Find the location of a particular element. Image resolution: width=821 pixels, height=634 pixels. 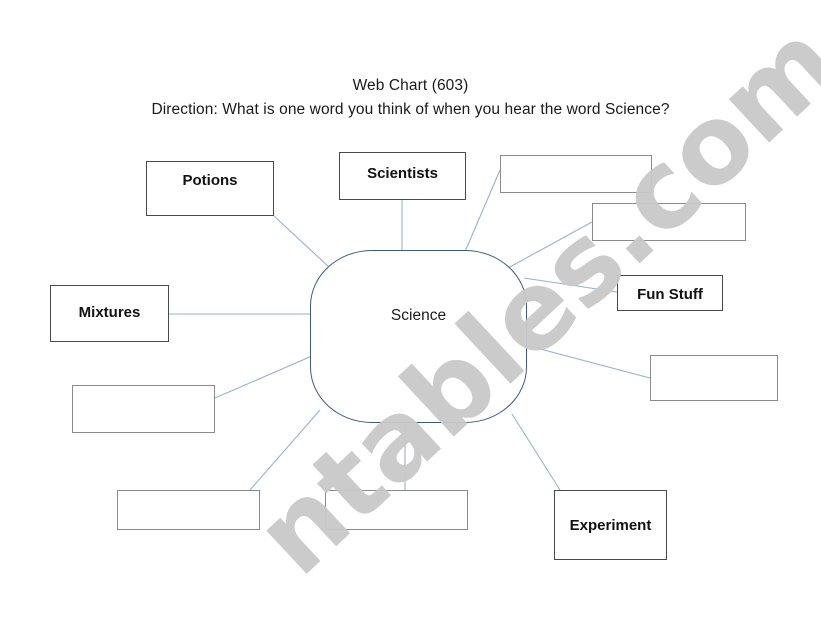

node-label-experiment: Experiment is located at coordinates (610, 525).